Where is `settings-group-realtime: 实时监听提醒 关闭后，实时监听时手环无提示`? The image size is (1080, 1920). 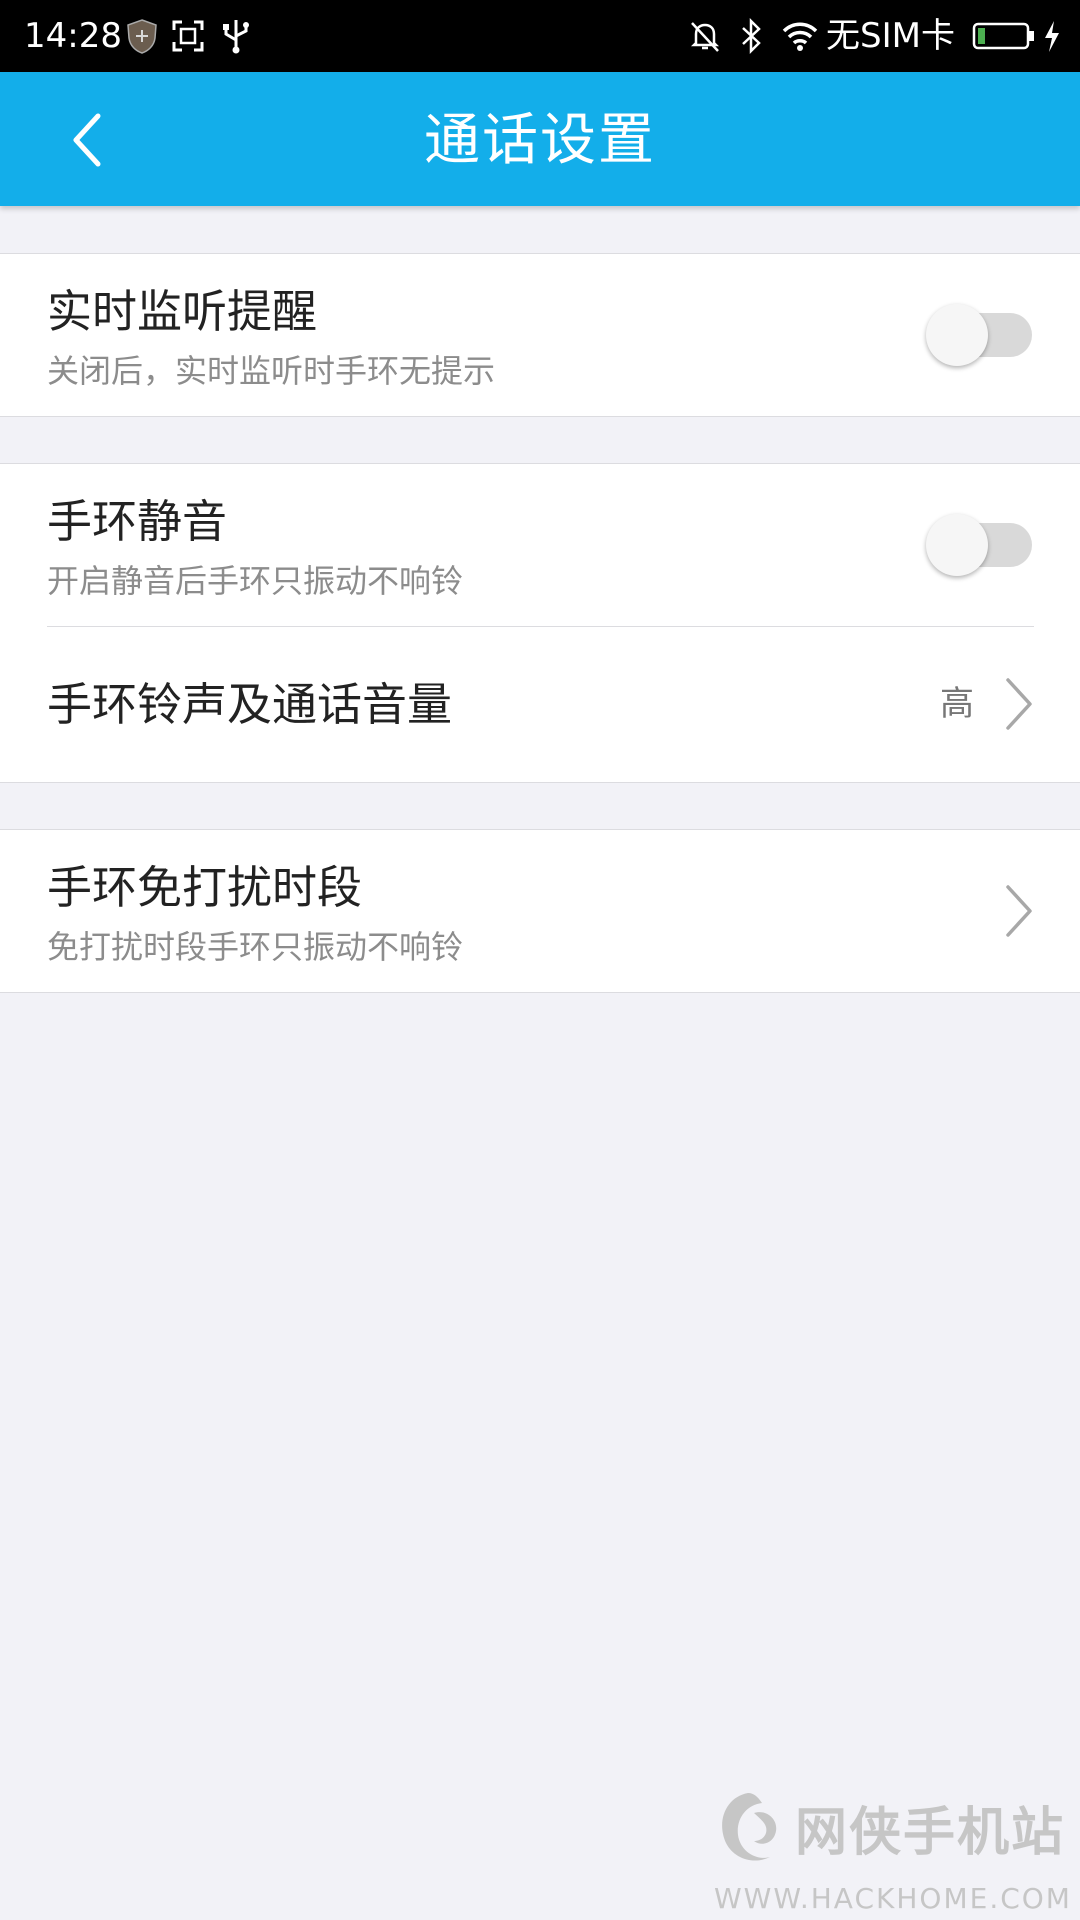
settings-group-realtime: 实时监听提醒 关闭后，实时监听时手环无提示 is located at coordinates (540, 335).